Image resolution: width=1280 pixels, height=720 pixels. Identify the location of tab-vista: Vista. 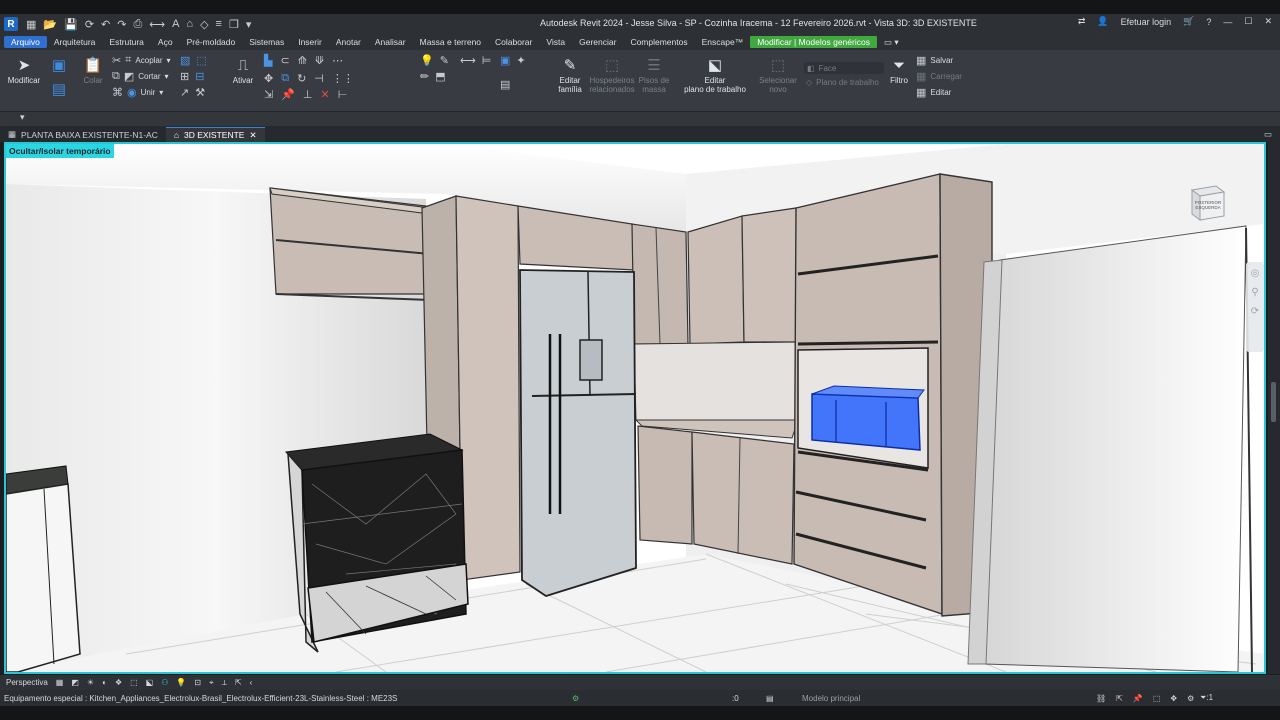
(555, 42).